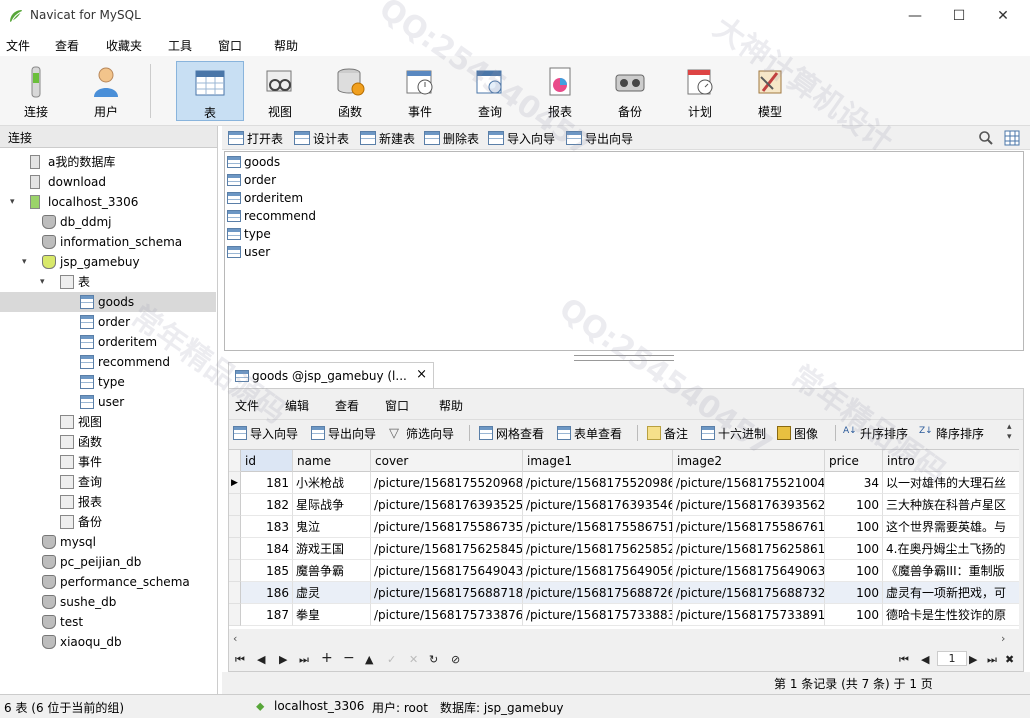  I want to click on design-table-button: 设计表, so click(321, 138).